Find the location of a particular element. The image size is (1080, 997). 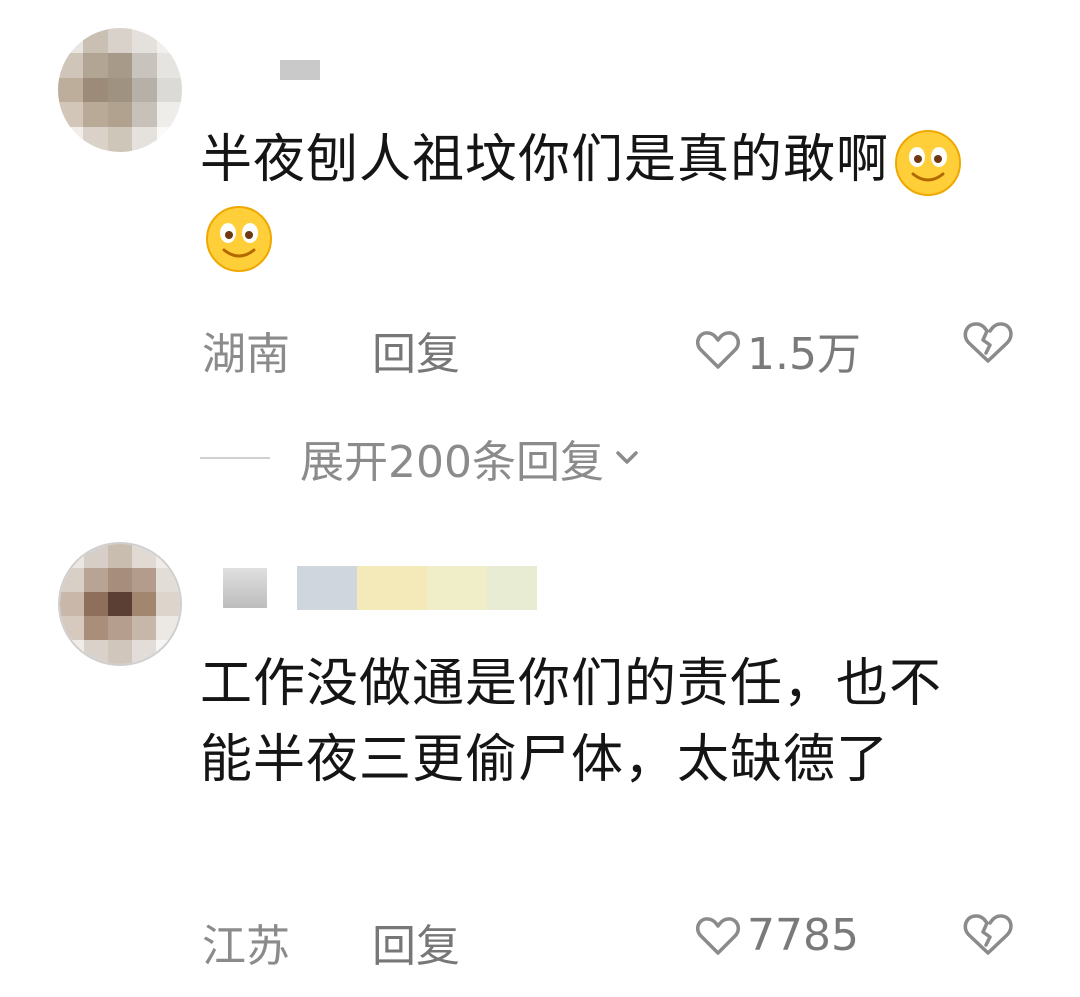

comment-meta: 江苏 回复 7785 is located at coordinates (540, 942).